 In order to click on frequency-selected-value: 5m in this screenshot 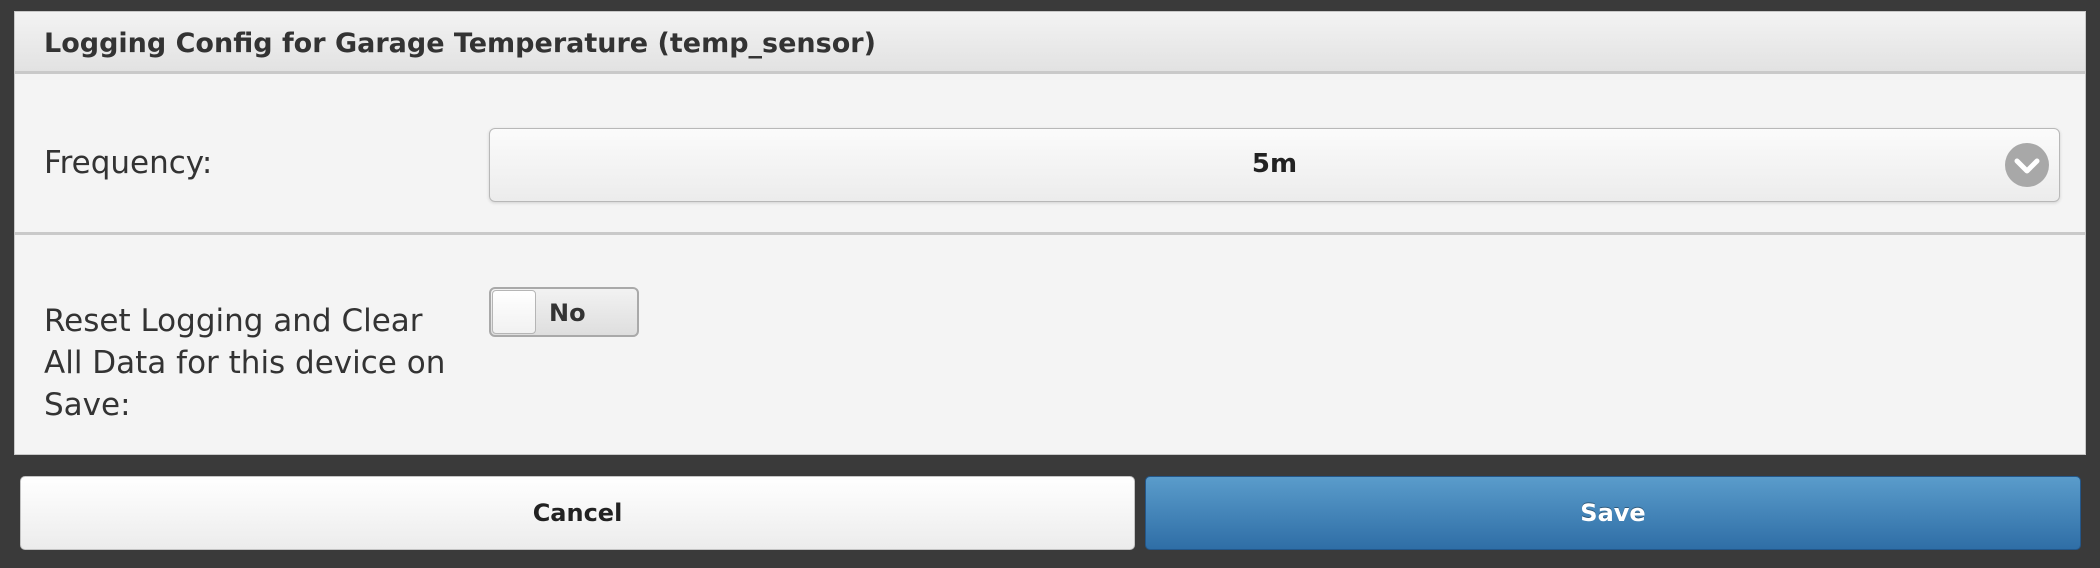, I will do `click(1274, 164)`.